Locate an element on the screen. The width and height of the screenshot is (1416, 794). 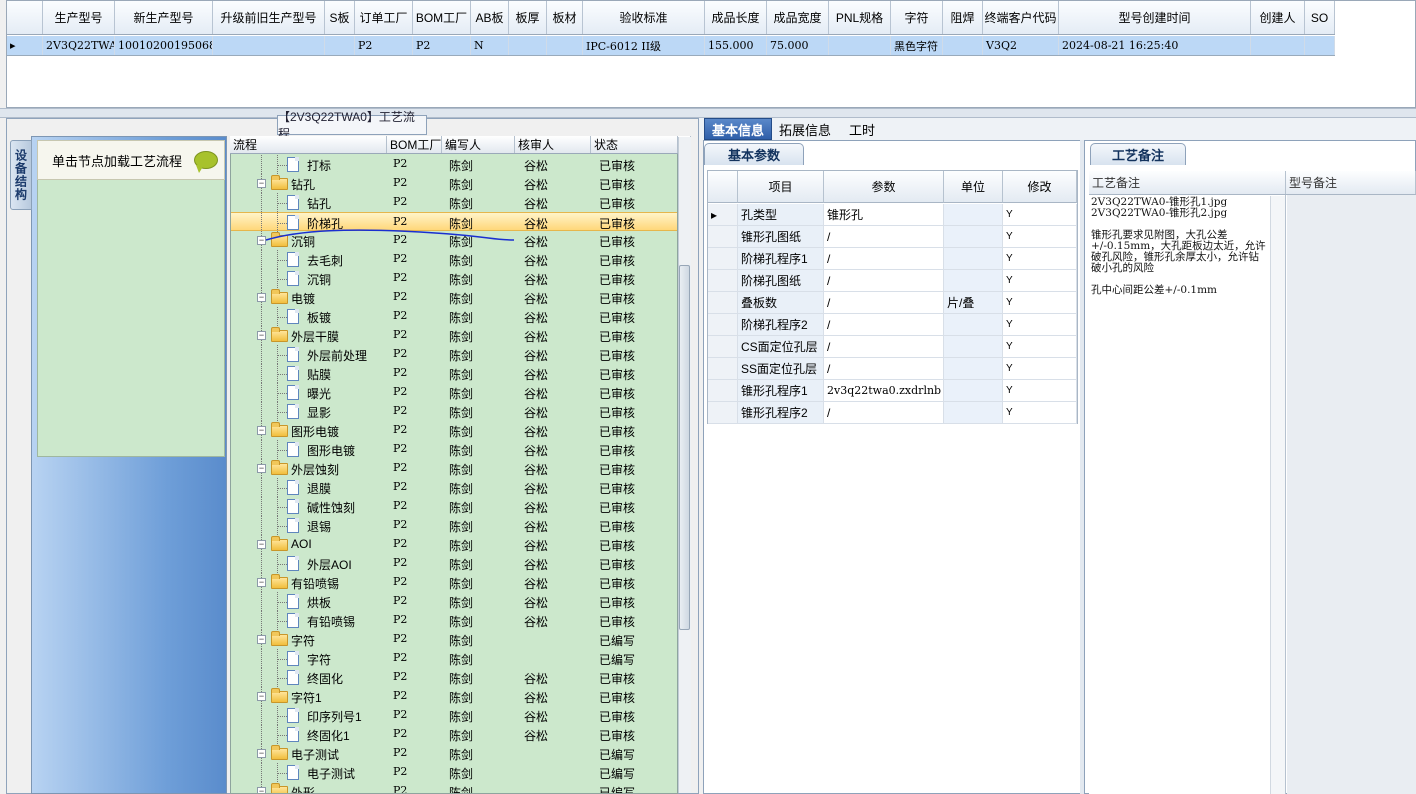
column-header: S板 is located at coordinates (340, 17).